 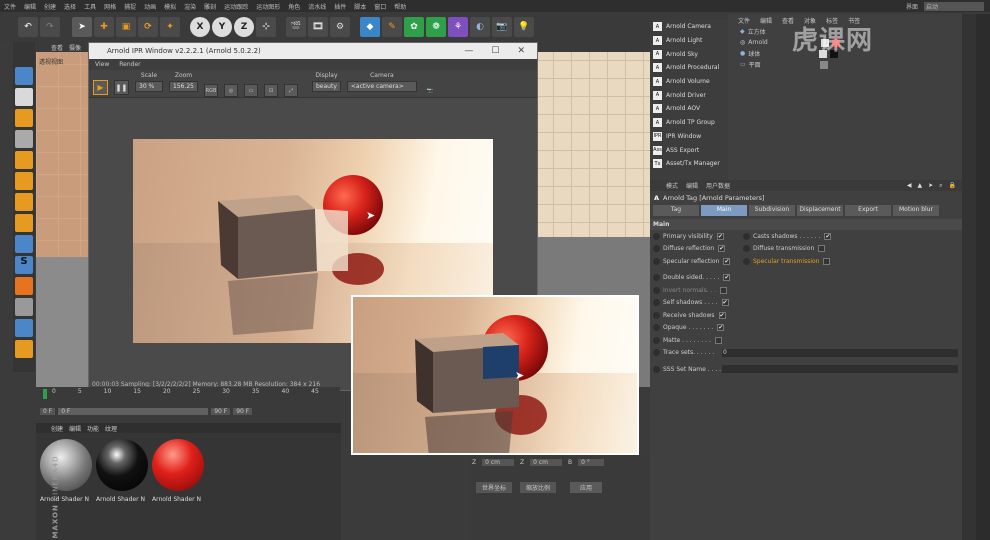 What do you see at coordinates (170, 27) in the screenshot?
I see `recent-tool-icon: ✦` at bounding box center [170, 27].